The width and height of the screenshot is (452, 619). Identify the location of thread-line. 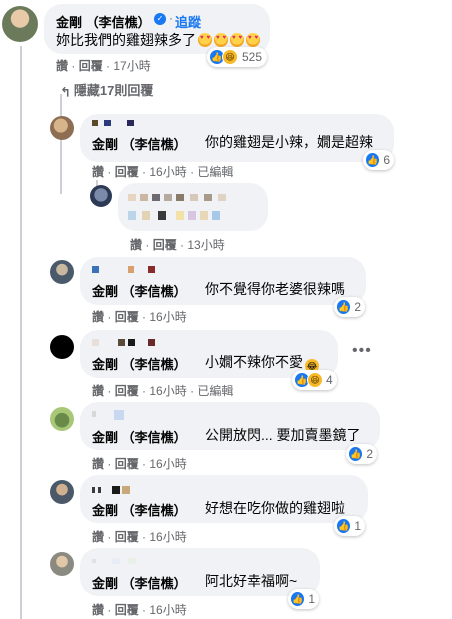
(21, 332).